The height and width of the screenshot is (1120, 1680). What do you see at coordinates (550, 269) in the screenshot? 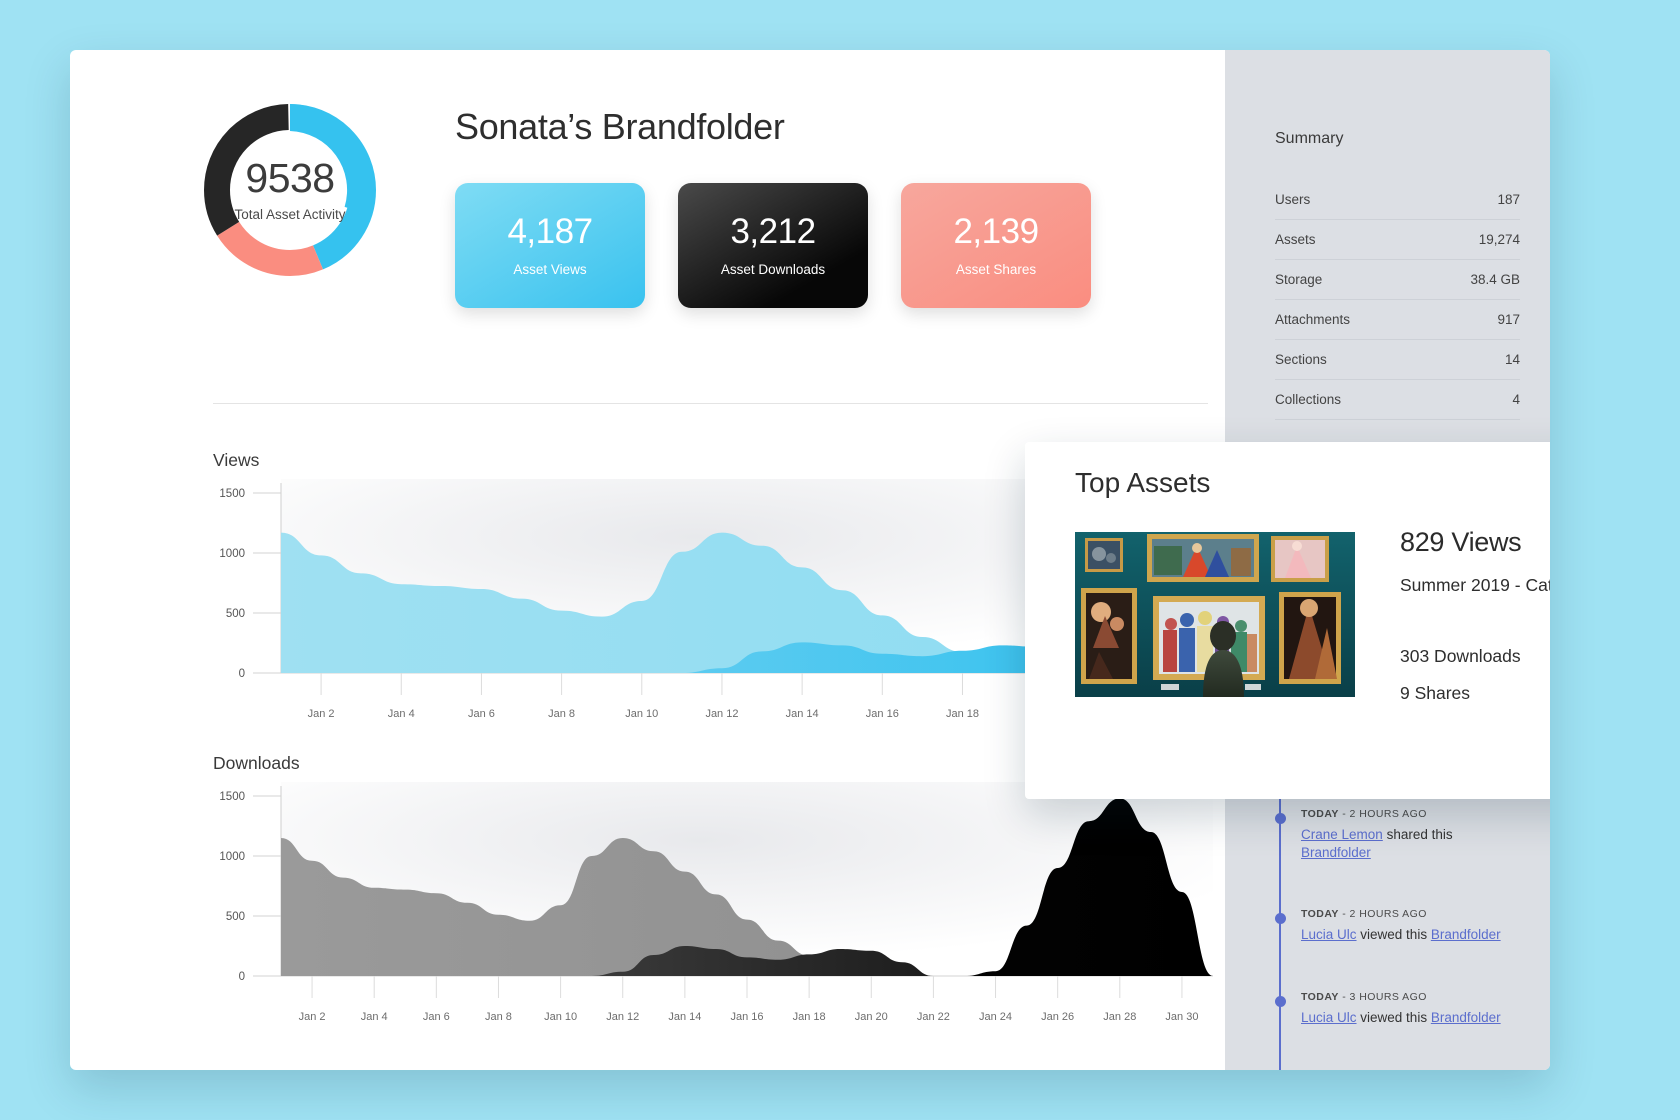
I see `asset-views-label: Asset Views` at bounding box center [550, 269].